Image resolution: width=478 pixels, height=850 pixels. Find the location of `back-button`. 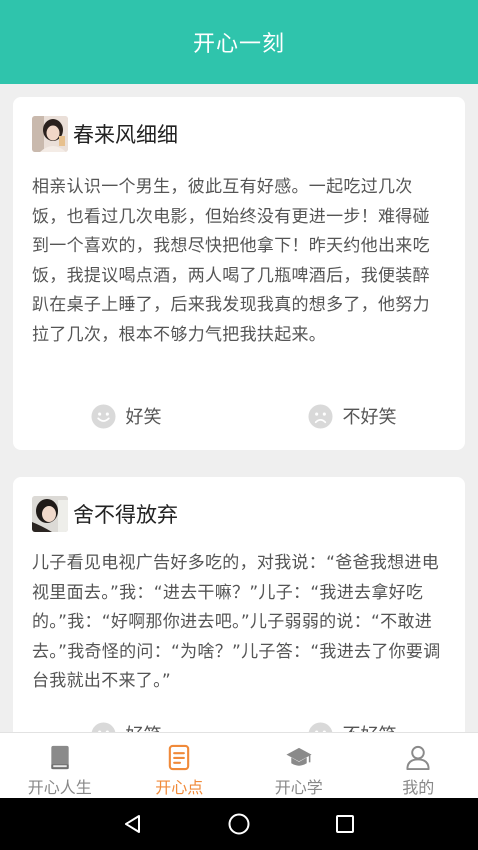

back-button is located at coordinates (133, 824).